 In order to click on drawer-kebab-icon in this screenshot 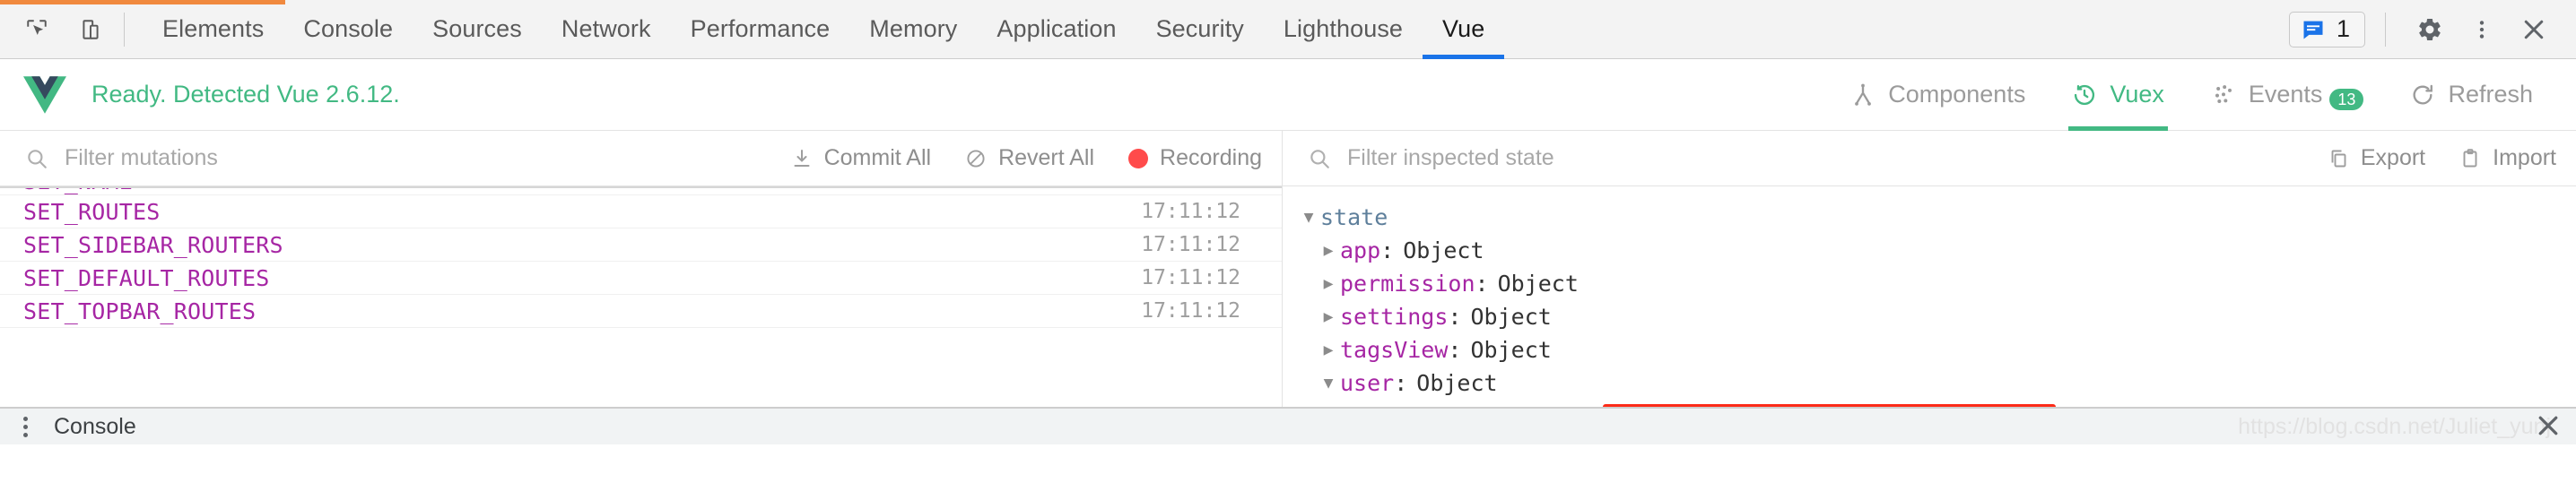, I will do `click(25, 427)`.